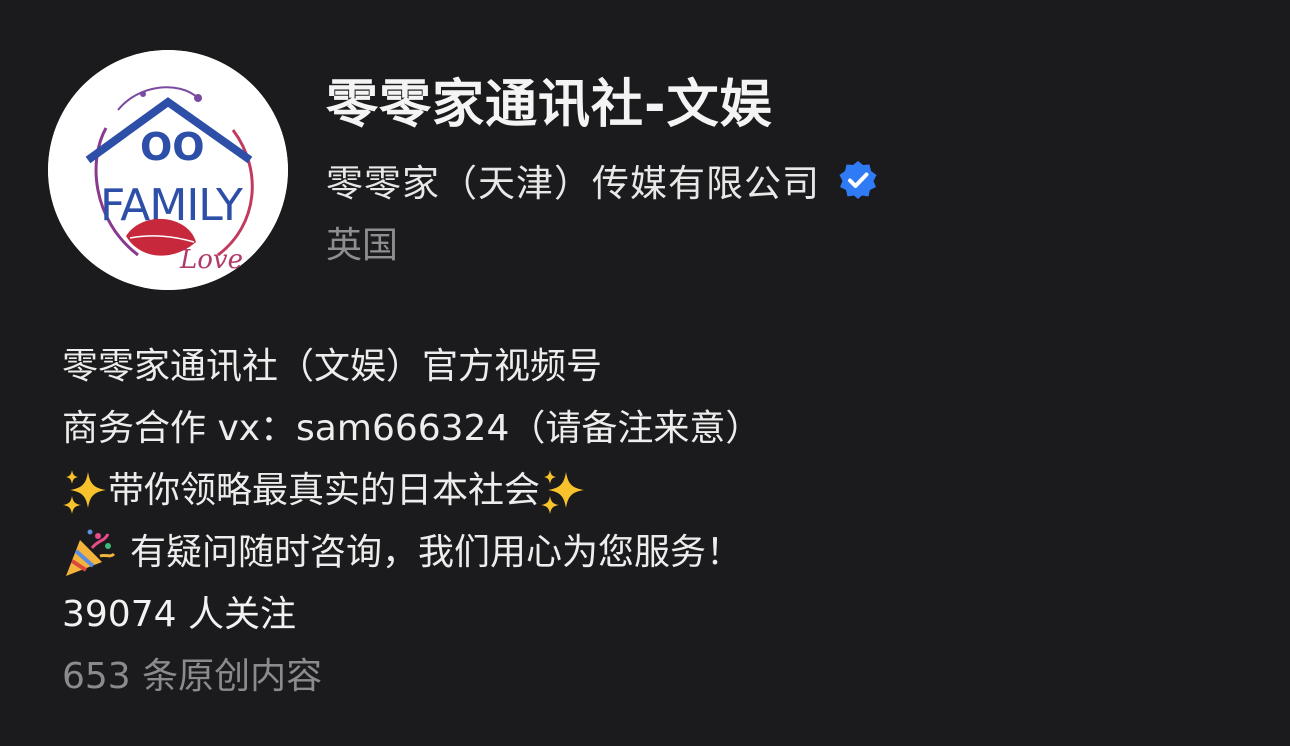 This screenshot has height=746, width=1290. What do you see at coordinates (412, 428) in the screenshot?
I see `bio-line-business-contact: 商务合作 vx：sam666324（请备注来意）` at bounding box center [412, 428].